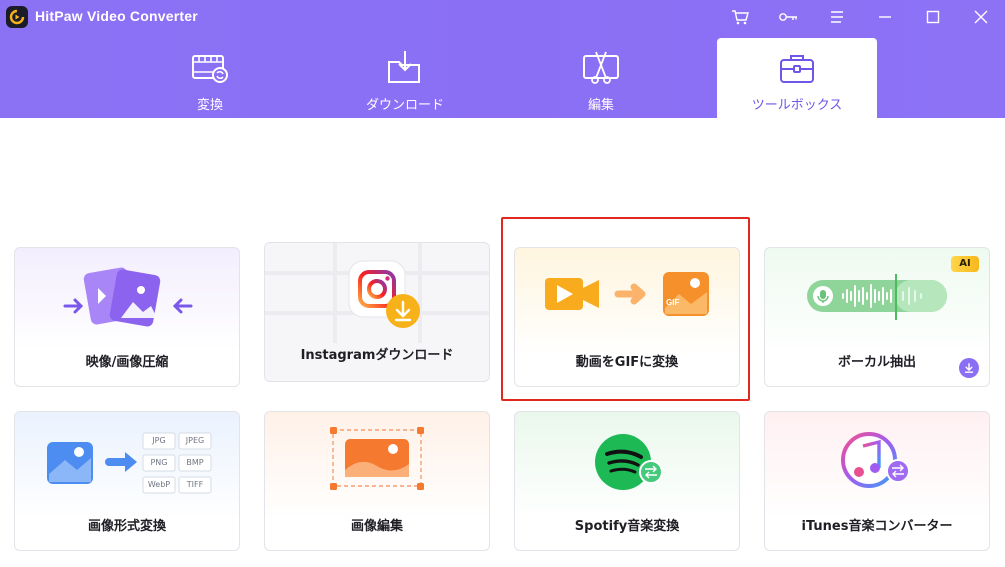  Describe the element at coordinates (195, 462) in the screenshot. I see `format-bmp: BMP` at that location.